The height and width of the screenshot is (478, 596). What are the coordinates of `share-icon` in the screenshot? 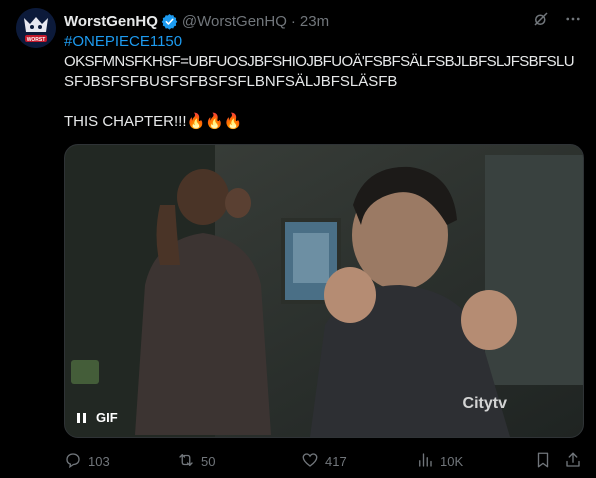 It's located at (573, 461).